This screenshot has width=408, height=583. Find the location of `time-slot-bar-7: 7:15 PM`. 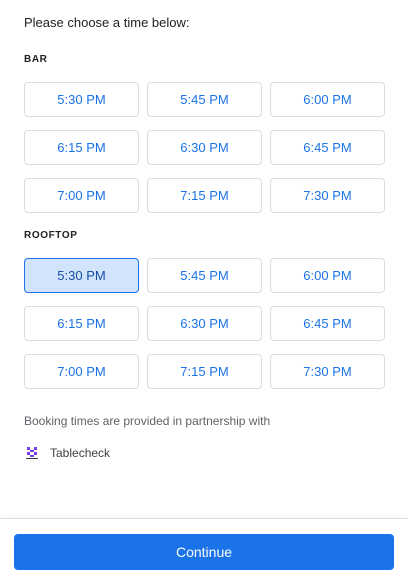

time-slot-bar-7: 7:15 PM is located at coordinates (204, 195).